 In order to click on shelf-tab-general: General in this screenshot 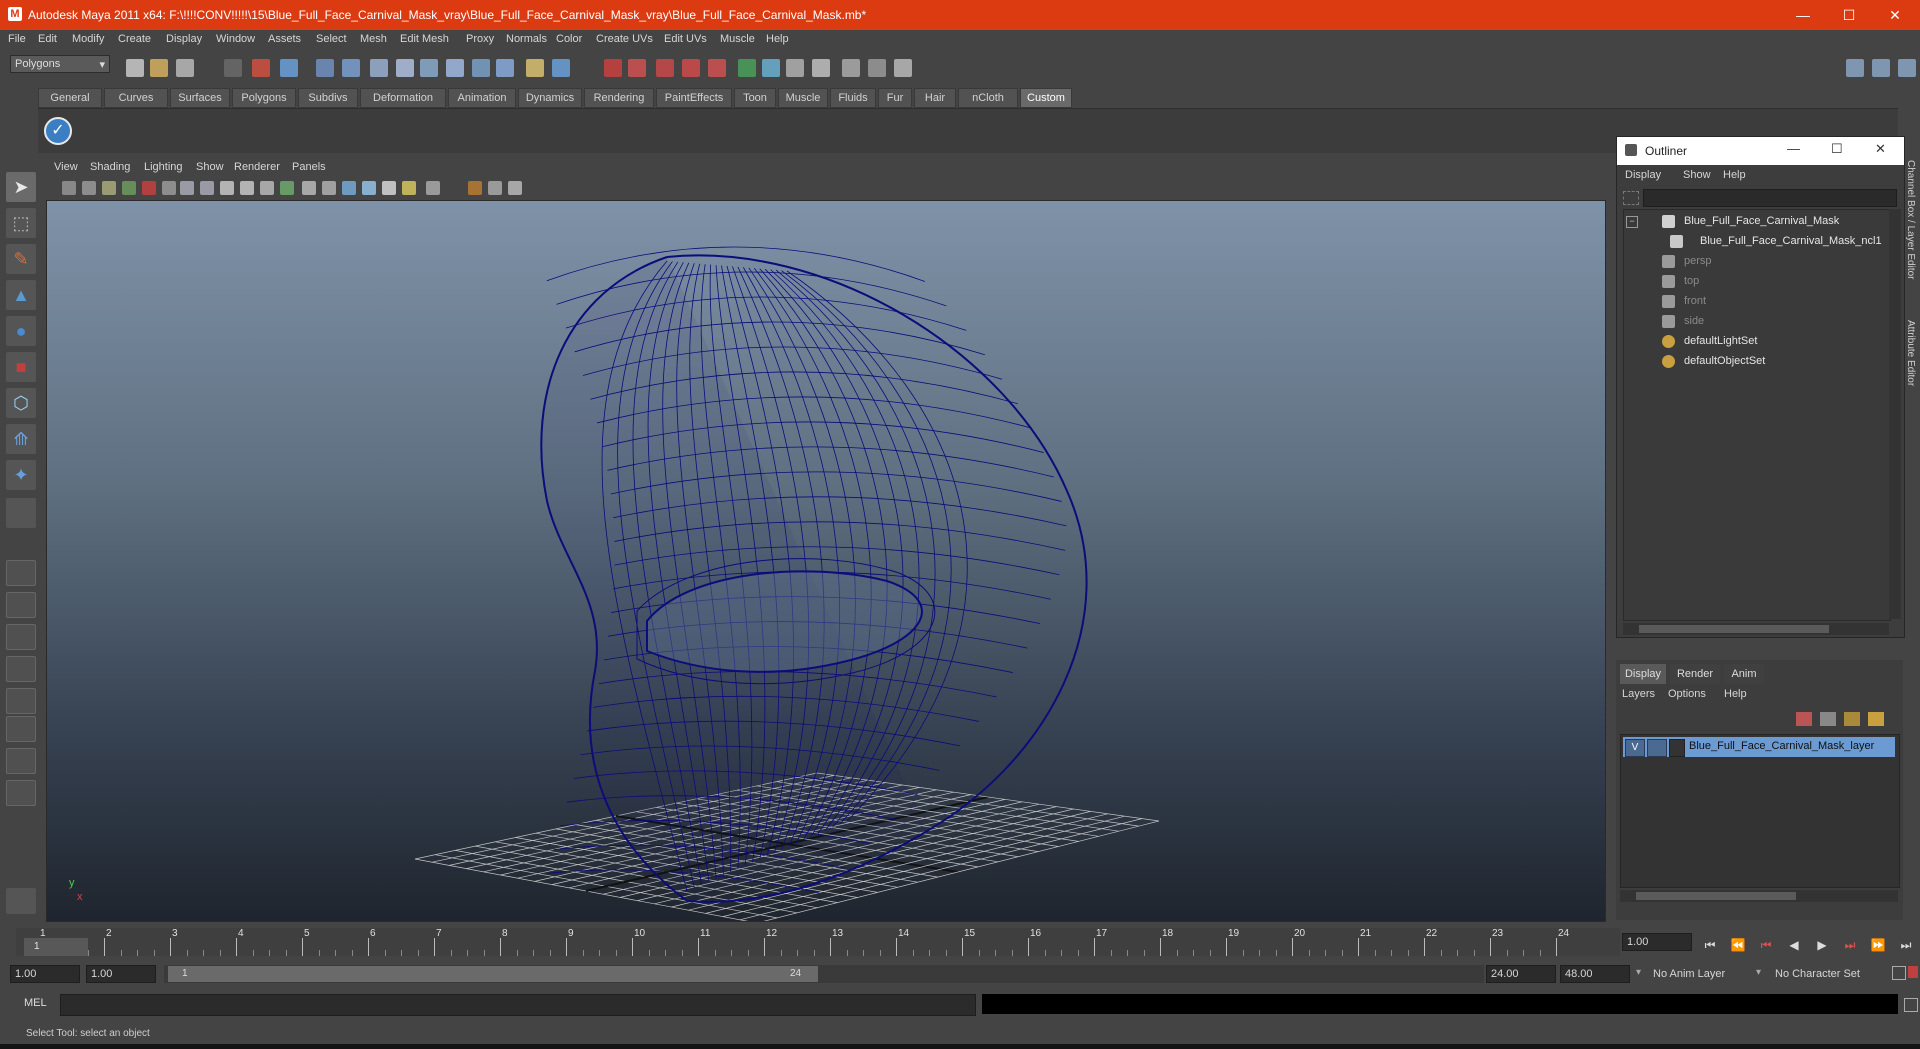, I will do `click(70, 98)`.